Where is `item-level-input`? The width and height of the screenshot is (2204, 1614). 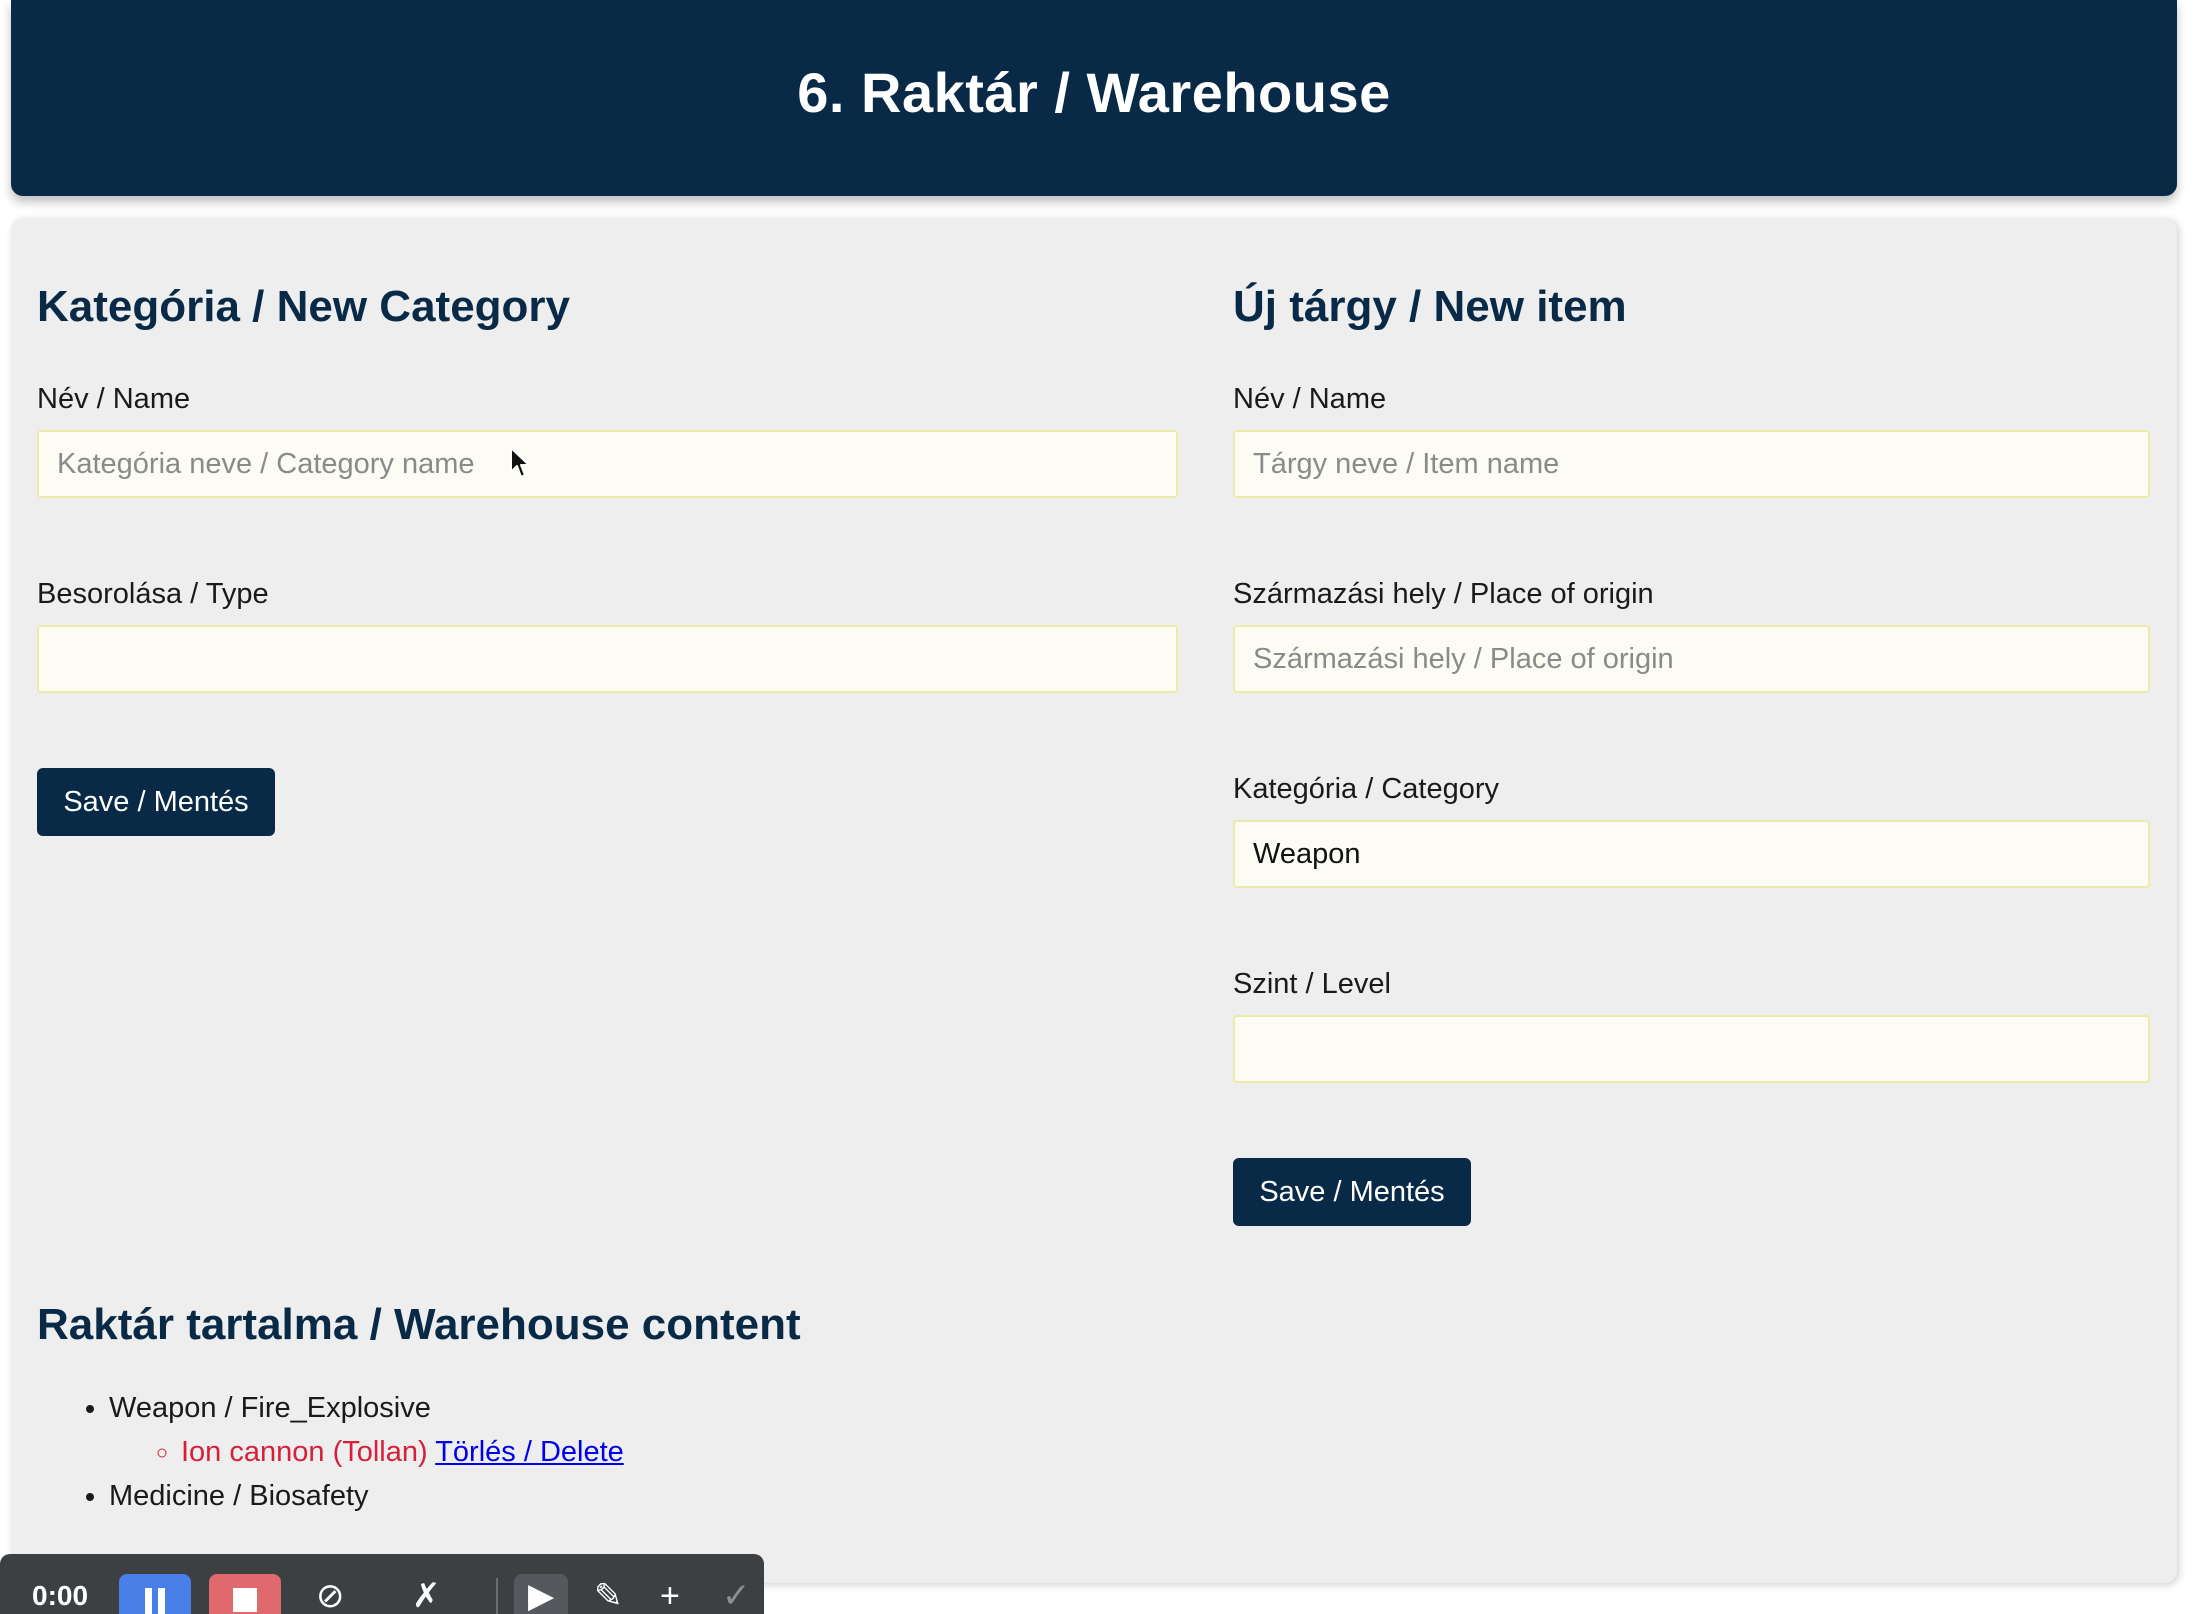
item-level-input is located at coordinates (1691, 1049).